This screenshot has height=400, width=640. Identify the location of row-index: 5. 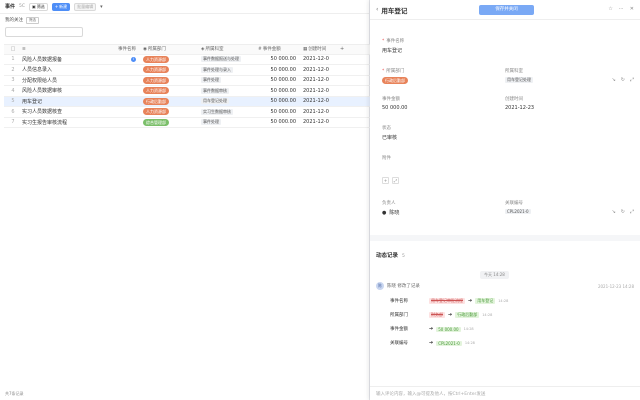
(13, 101).